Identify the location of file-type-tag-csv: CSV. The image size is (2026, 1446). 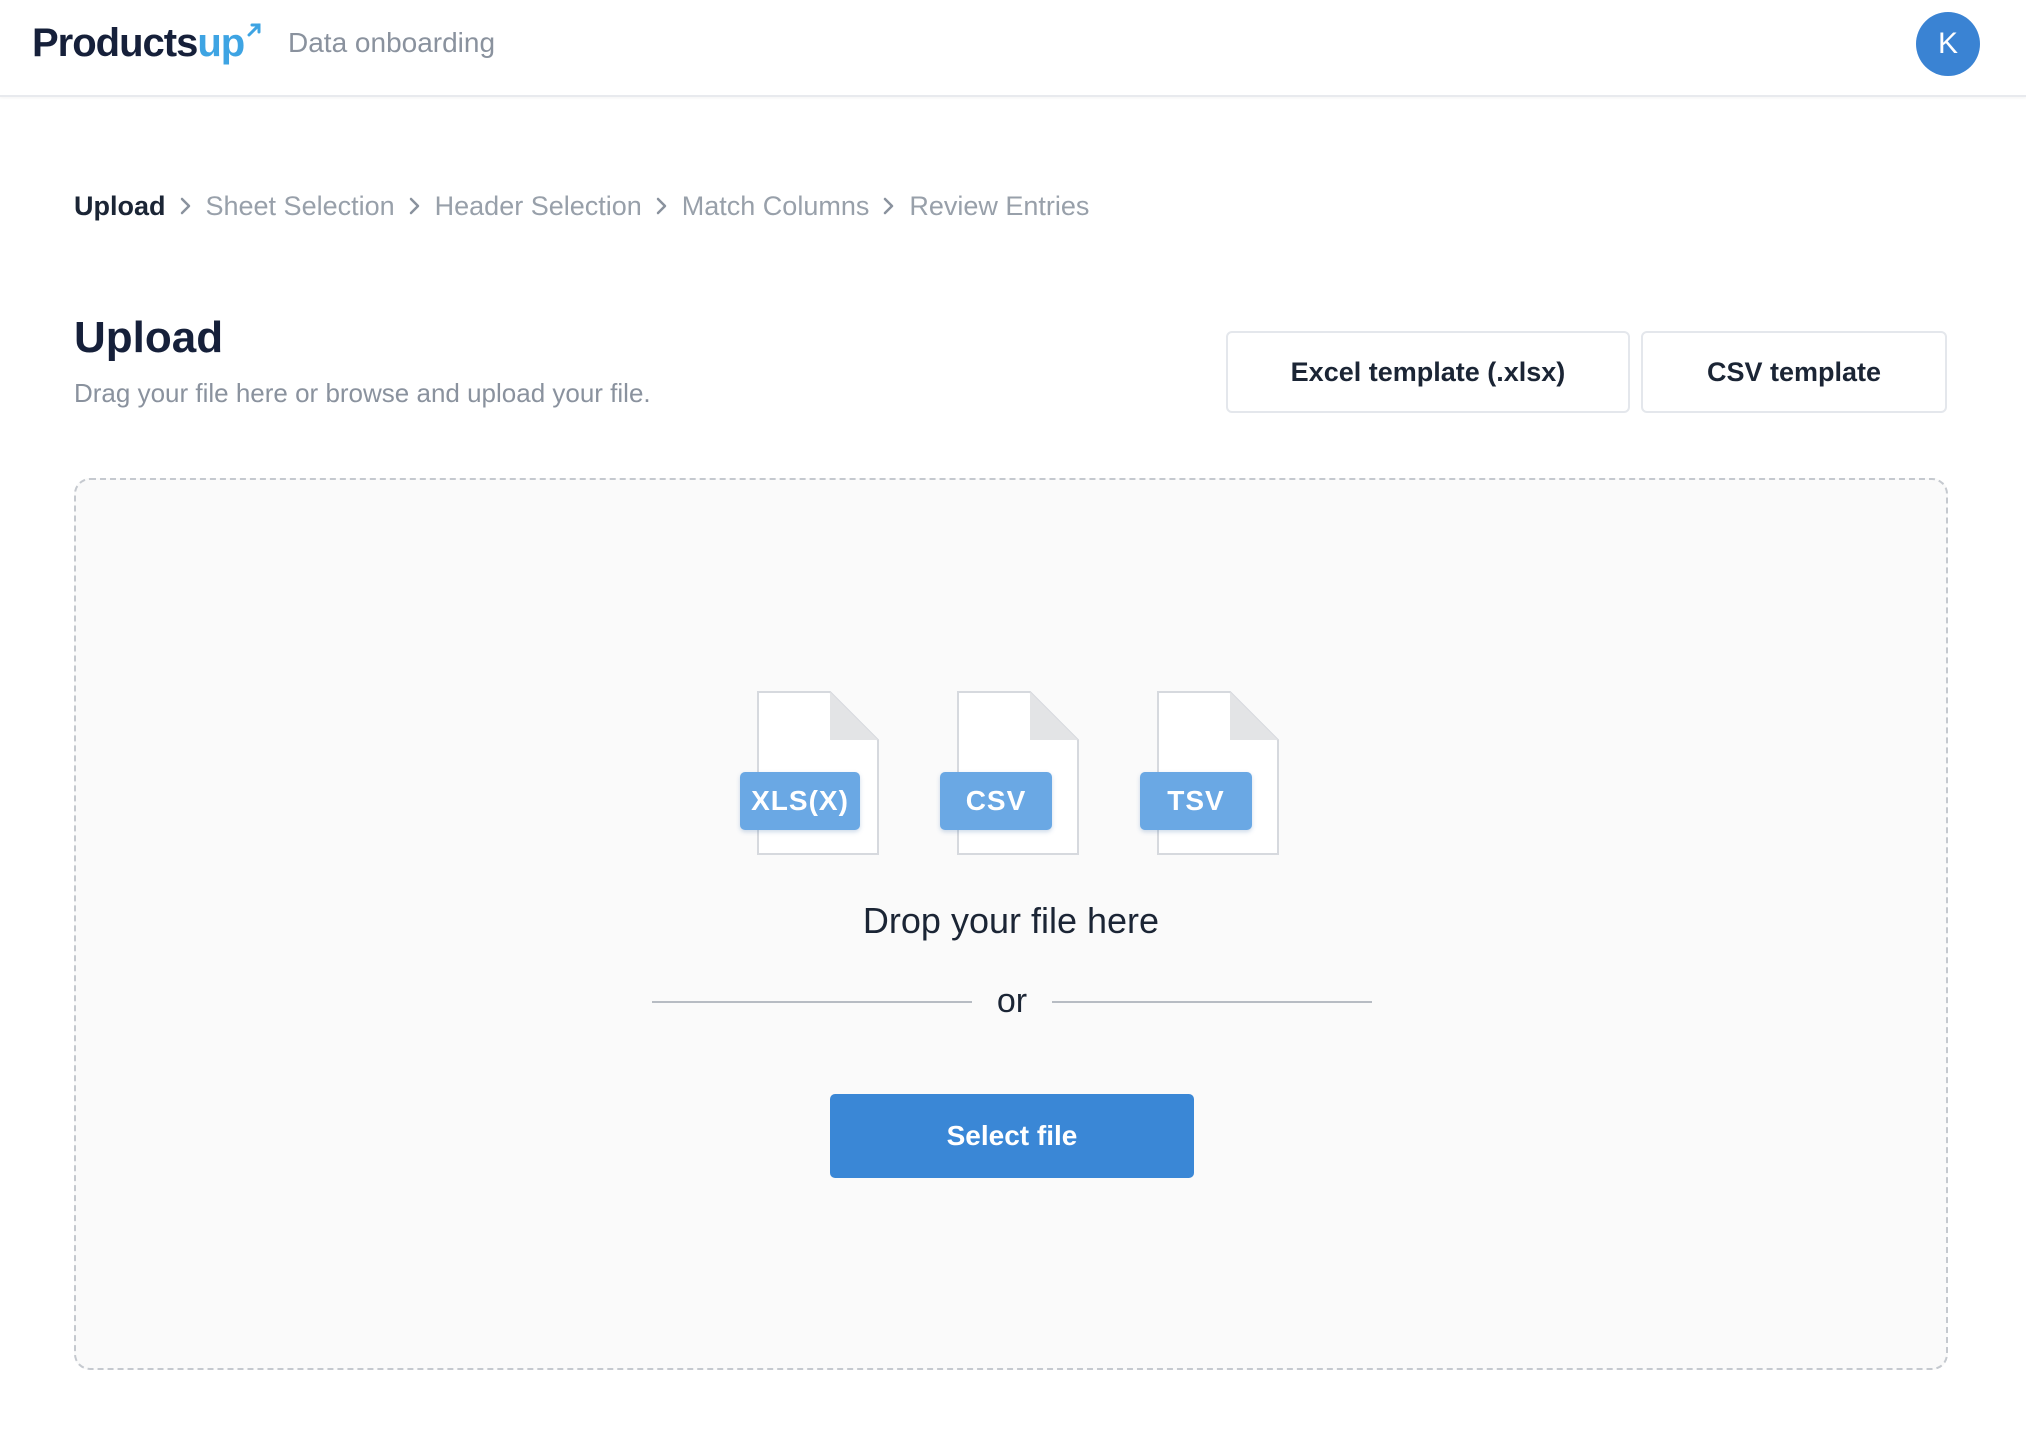
(996, 801).